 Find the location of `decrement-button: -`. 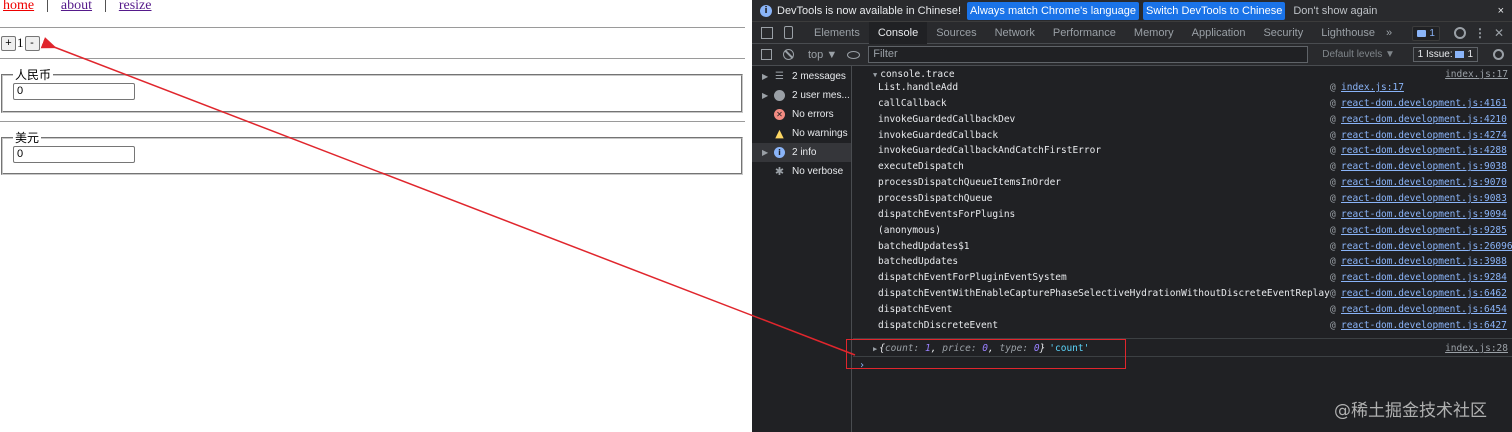

decrement-button: - is located at coordinates (32, 43).